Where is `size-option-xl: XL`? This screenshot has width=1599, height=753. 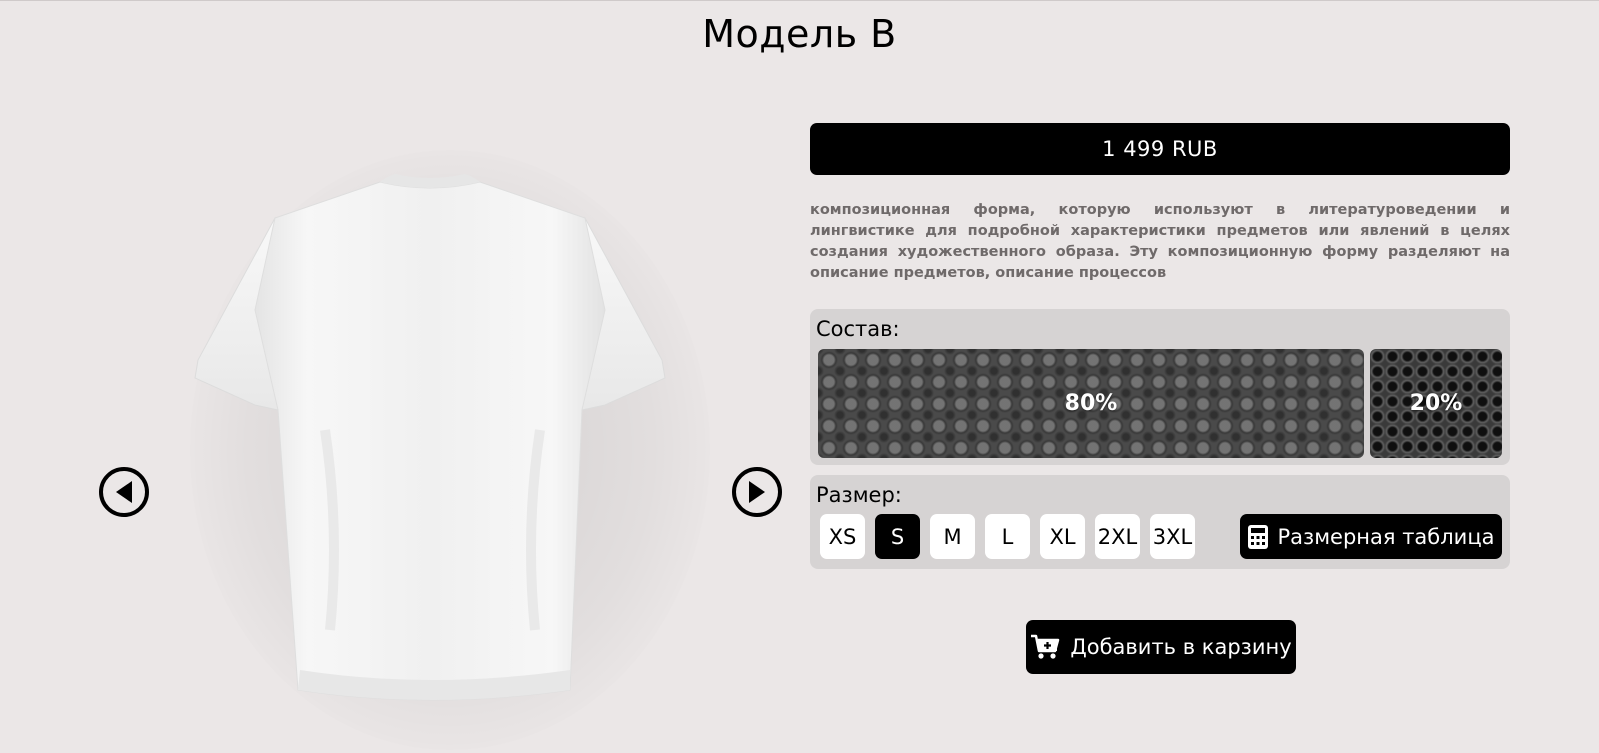
size-option-xl: XL is located at coordinates (1062, 536).